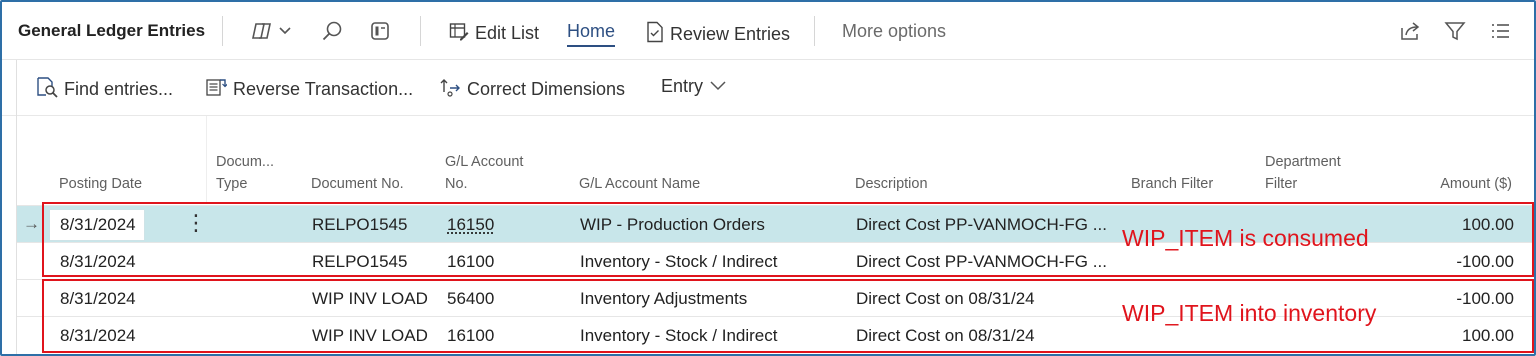 Image resolution: width=1536 pixels, height=356 pixels. I want to click on more-options-button: More options, so click(894, 31).